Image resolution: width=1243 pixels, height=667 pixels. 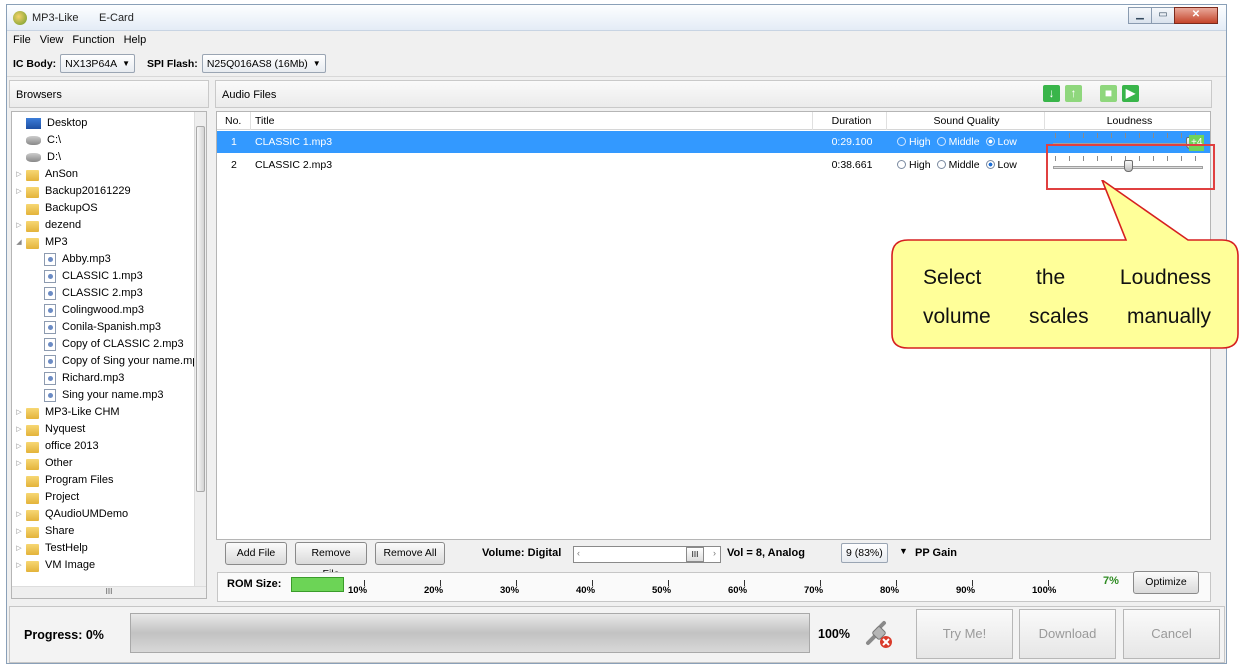 What do you see at coordinates (1196, 15) in the screenshot?
I see `close-button: ✕` at bounding box center [1196, 15].